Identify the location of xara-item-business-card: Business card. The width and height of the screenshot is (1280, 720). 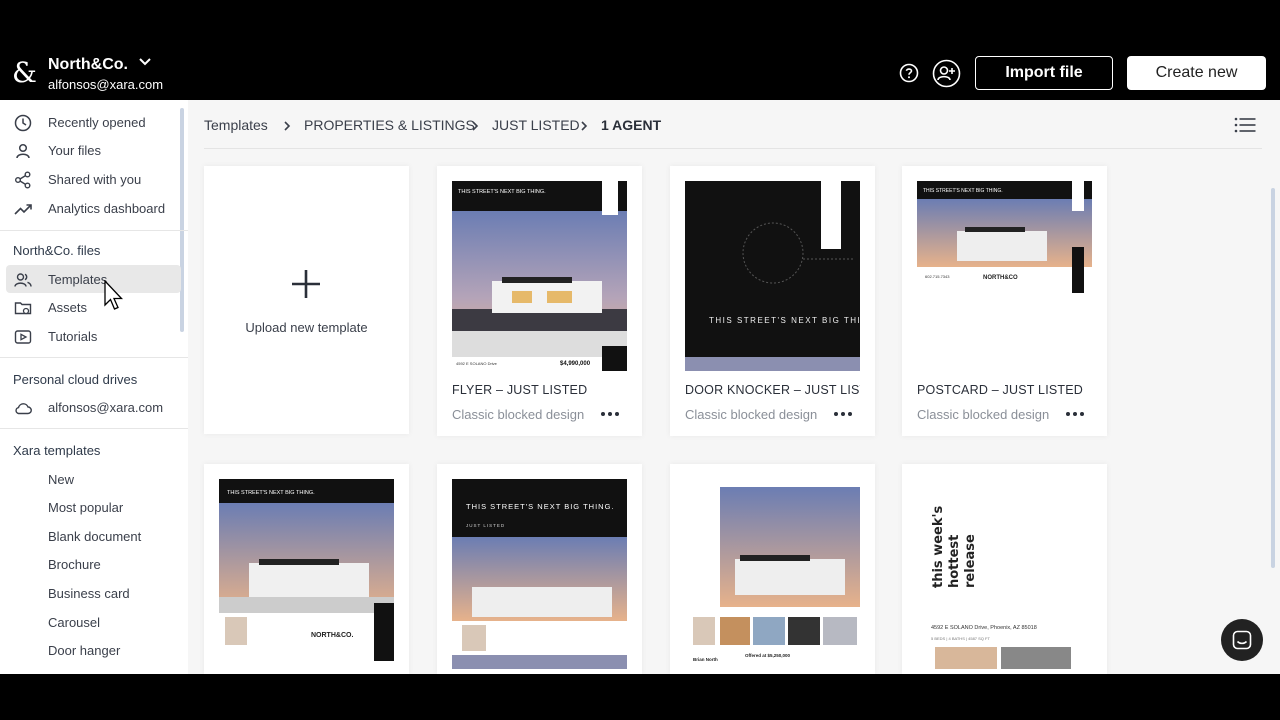
(89, 593).